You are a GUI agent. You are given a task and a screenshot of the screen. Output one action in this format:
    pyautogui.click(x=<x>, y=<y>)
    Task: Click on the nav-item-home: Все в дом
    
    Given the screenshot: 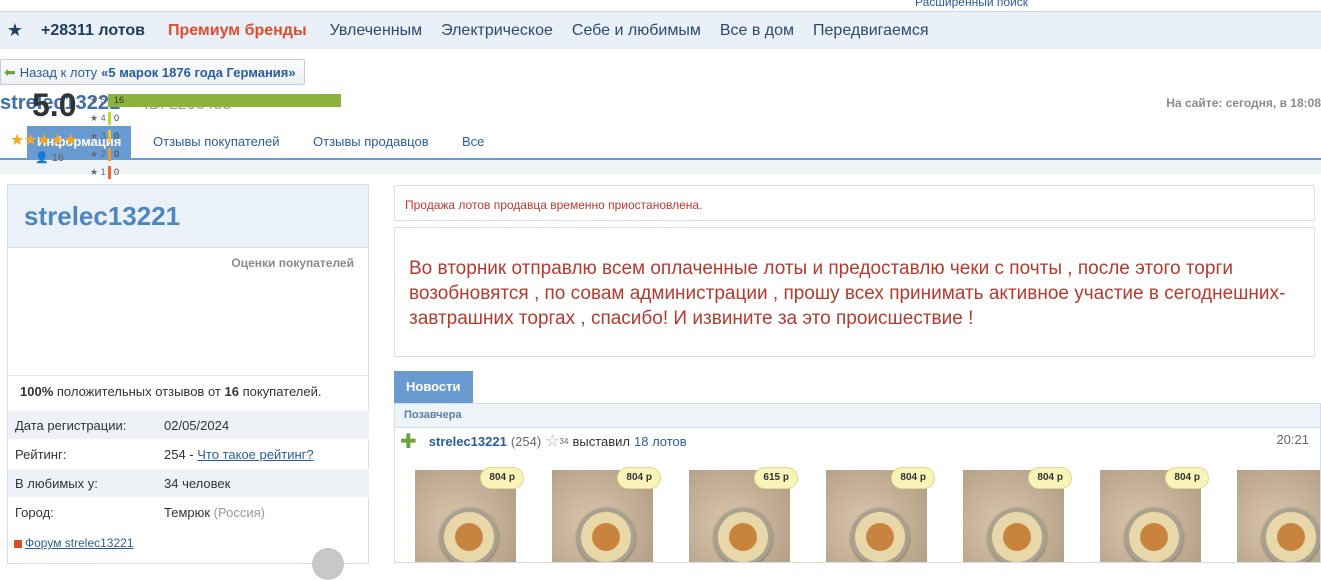 What is the action you would take?
    pyautogui.click(x=757, y=31)
    